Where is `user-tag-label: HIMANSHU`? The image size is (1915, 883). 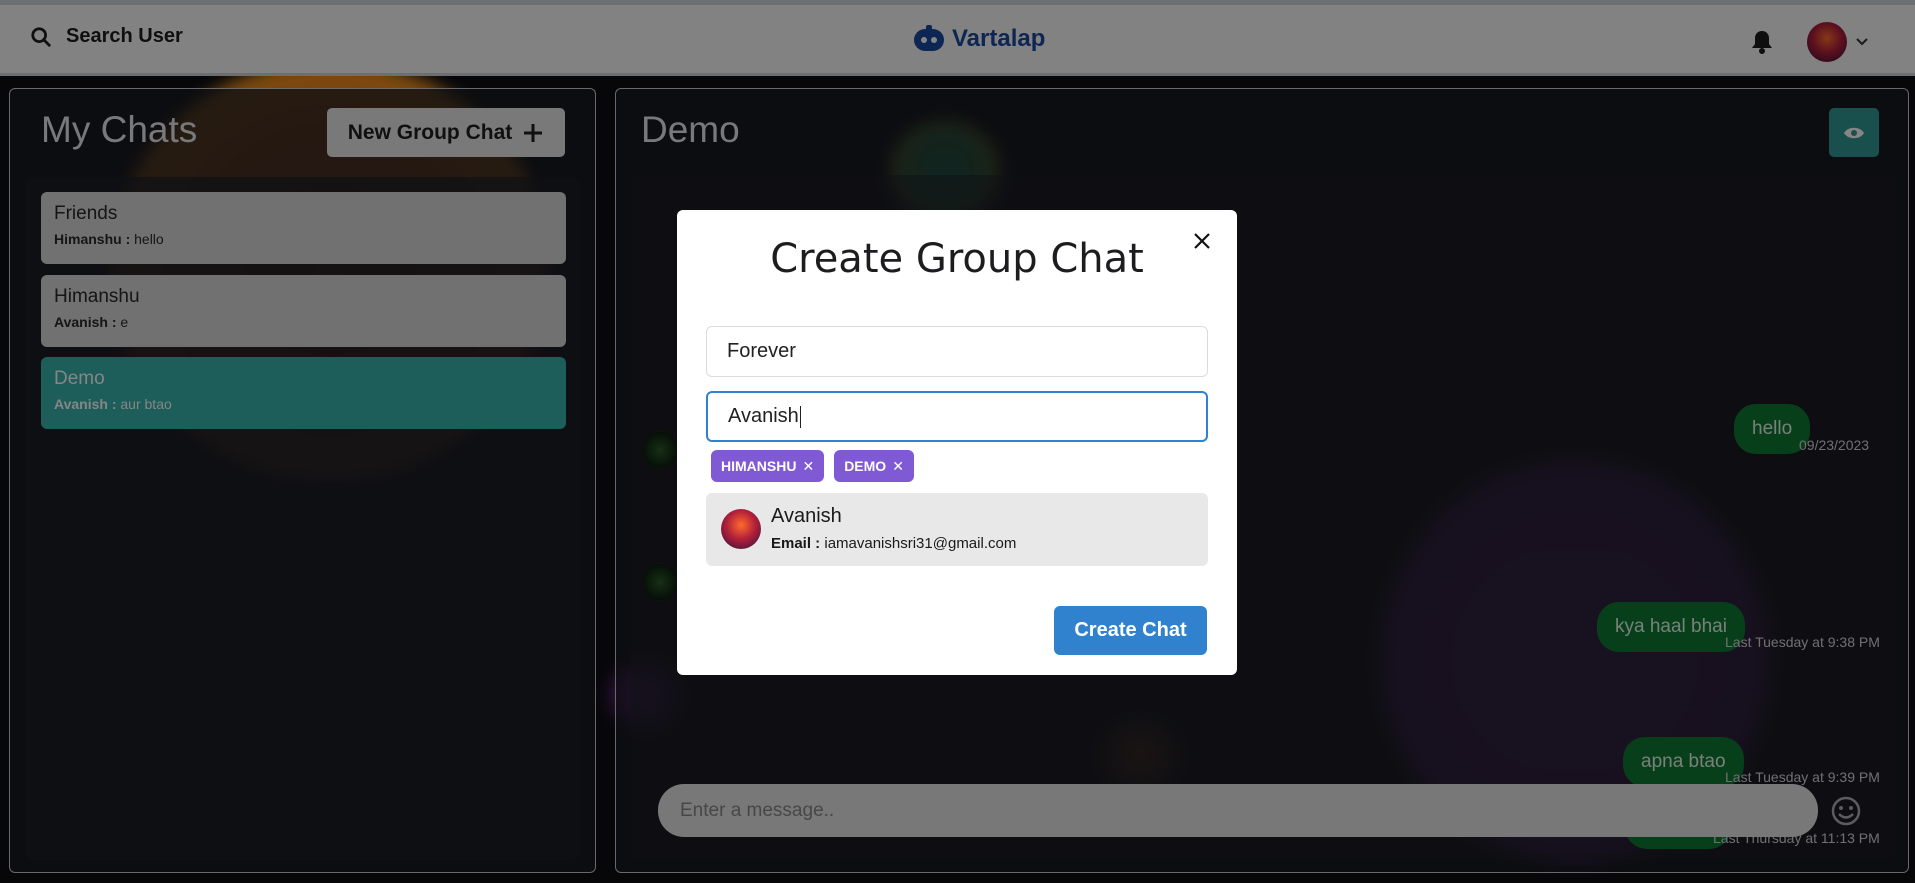
user-tag-label: HIMANSHU is located at coordinates (759, 466).